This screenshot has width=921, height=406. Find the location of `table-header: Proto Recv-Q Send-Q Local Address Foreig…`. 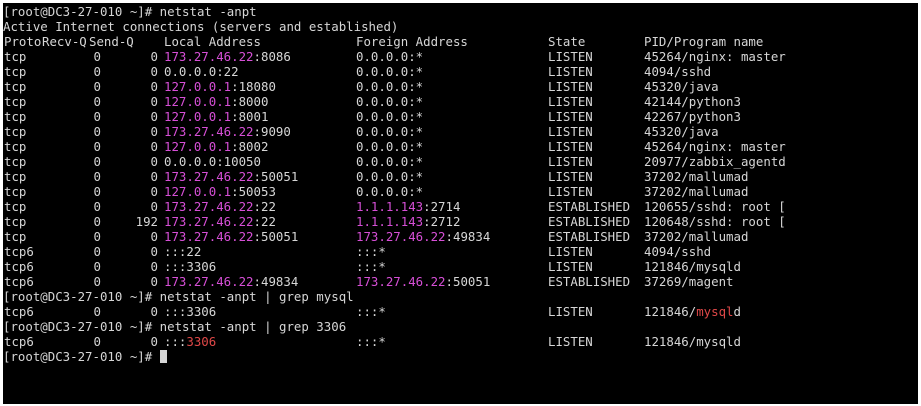

table-header: Proto Recv-Q Send-Q Local Address Foreig… is located at coordinates (460, 41).